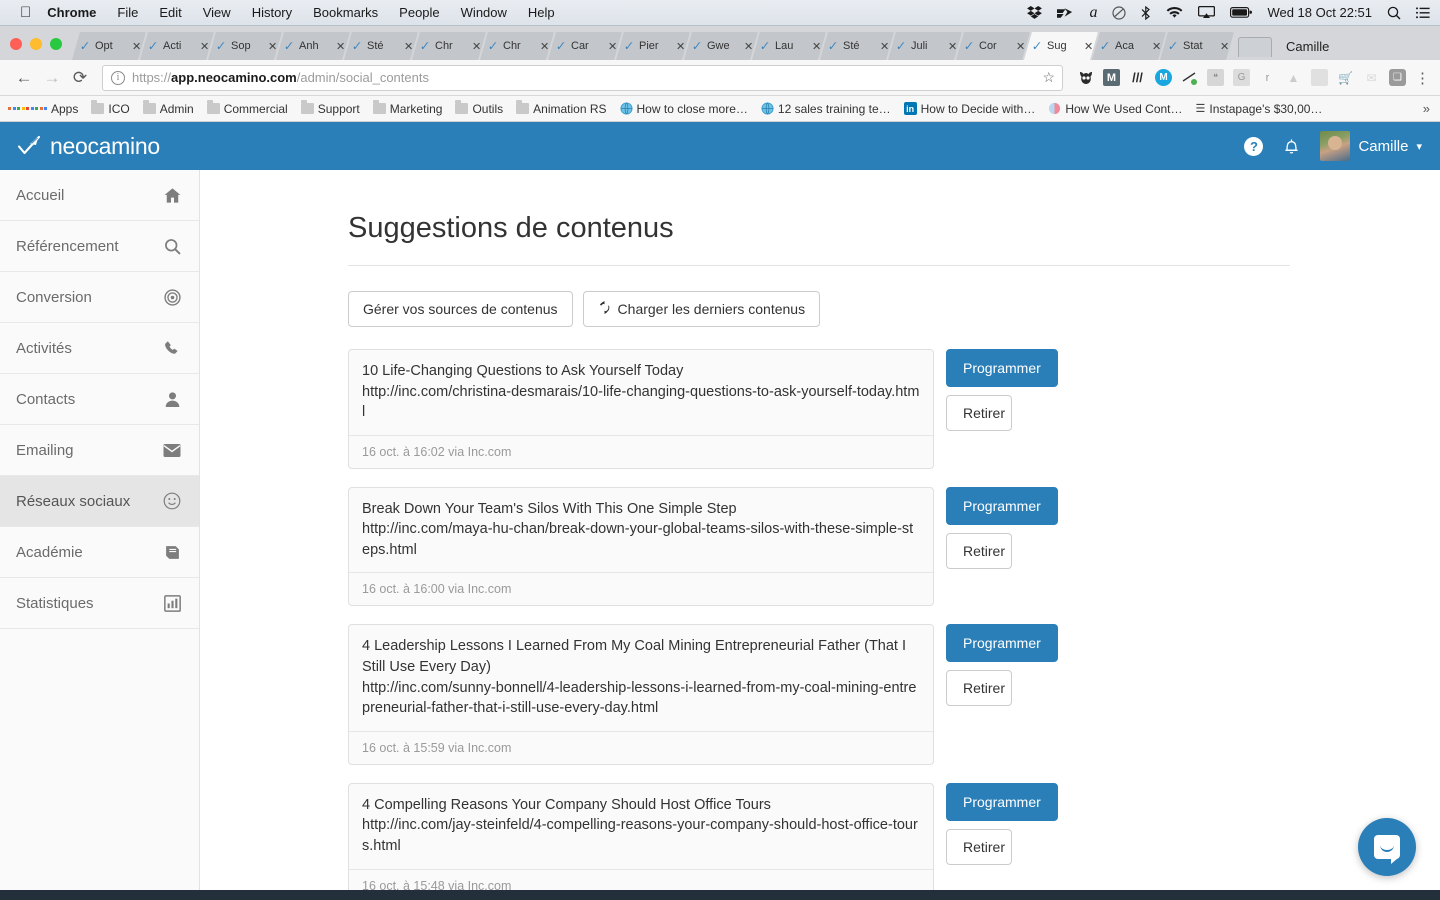 Image resolution: width=1440 pixels, height=900 pixels. I want to click on sales-icon, so click(1189, 77).